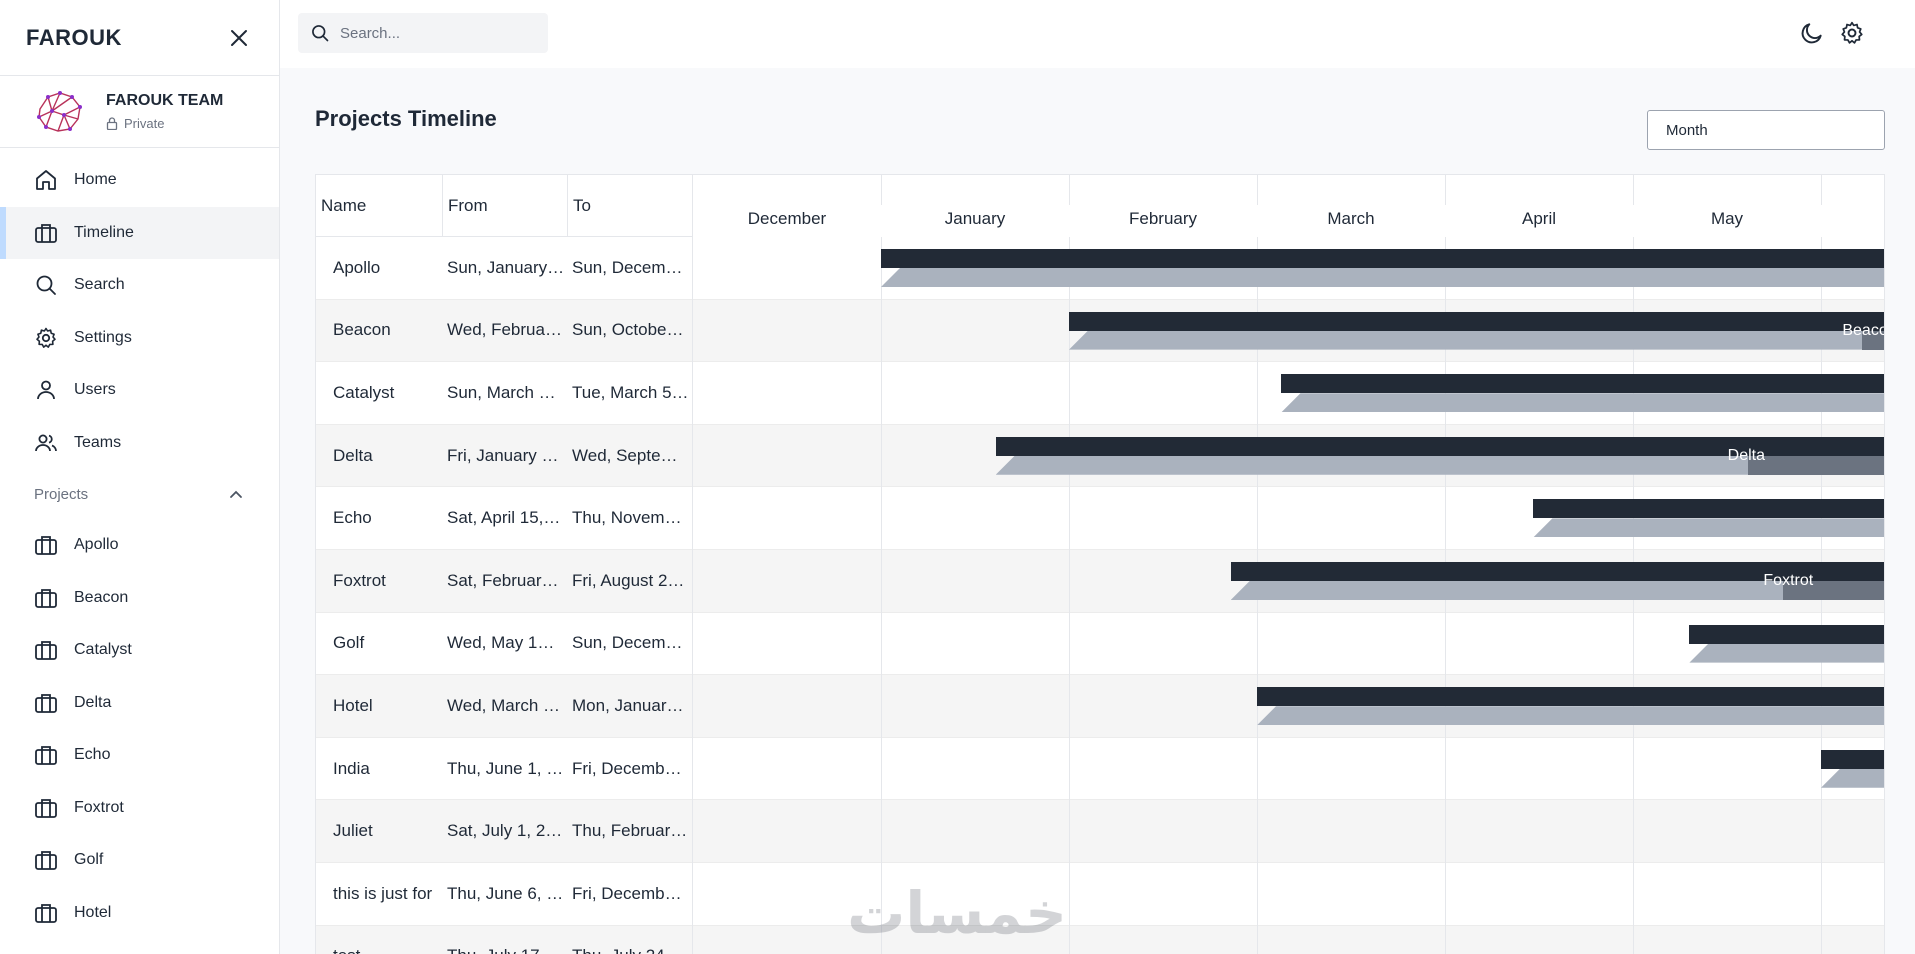 The image size is (1915, 954). Describe the element at coordinates (1439, 455) in the screenshot. I see `timeline-bar: Delta` at that location.